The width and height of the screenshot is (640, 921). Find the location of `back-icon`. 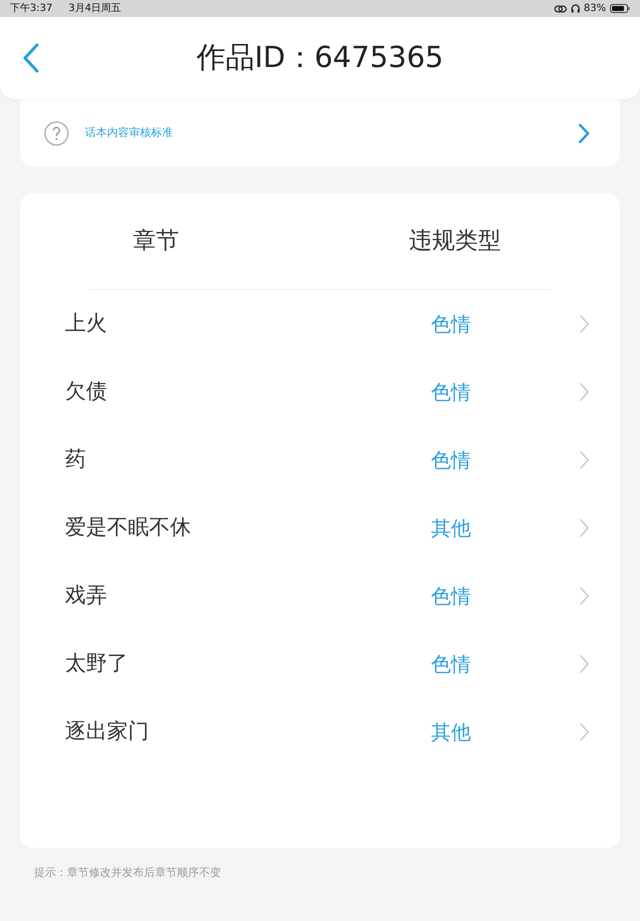

back-icon is located at coordinates (31, 58).